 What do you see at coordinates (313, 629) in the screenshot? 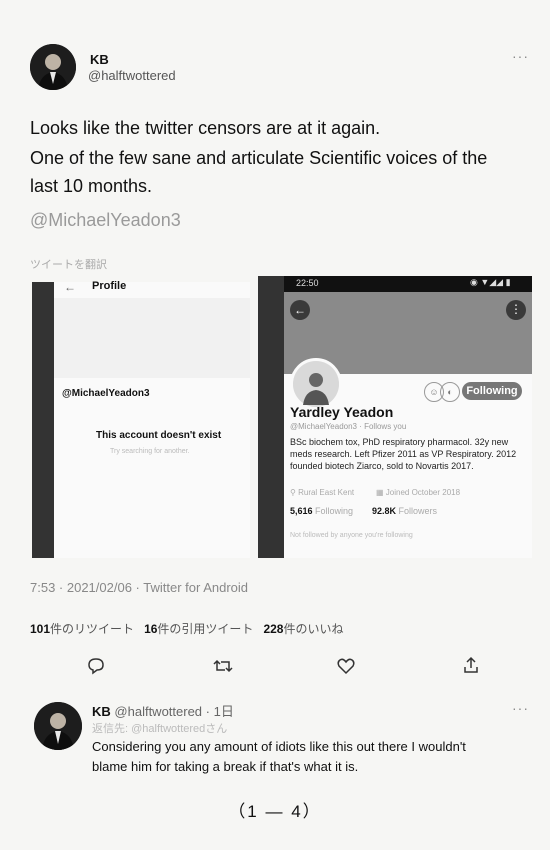
I see `like-label: 件のいいね` at bounding box center [313, 629].